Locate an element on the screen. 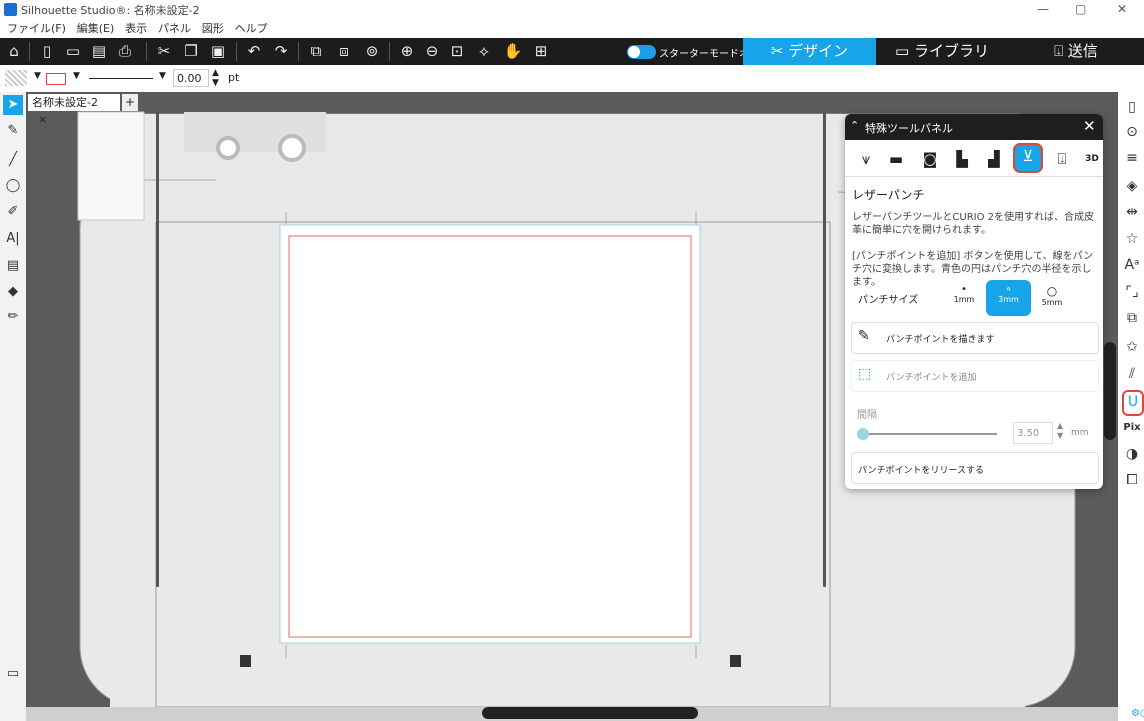 Image resolution: width=1144 pixels, height=721 pixels. add-tab-button: + is located at coordinates (130, 102).